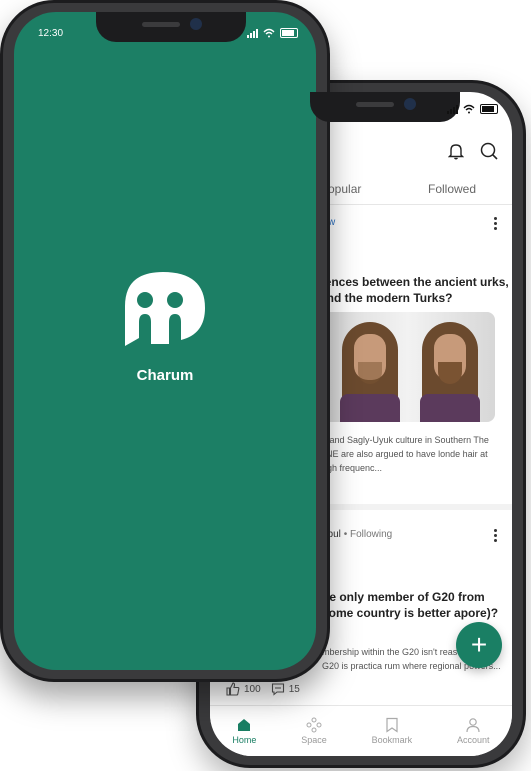 Image resolution: width=531 pixels, height=771 pixels. I want to click on bell-icon, so click(456, 151).